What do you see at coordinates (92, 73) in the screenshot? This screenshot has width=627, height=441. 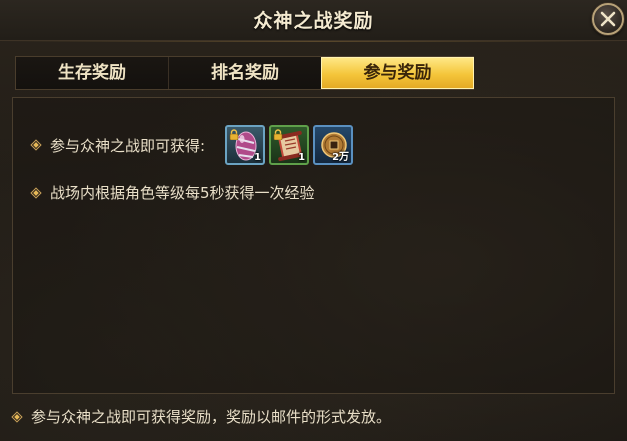 I see `tab-survival-reward: 生存奖励` at bounding box center [92, 73].